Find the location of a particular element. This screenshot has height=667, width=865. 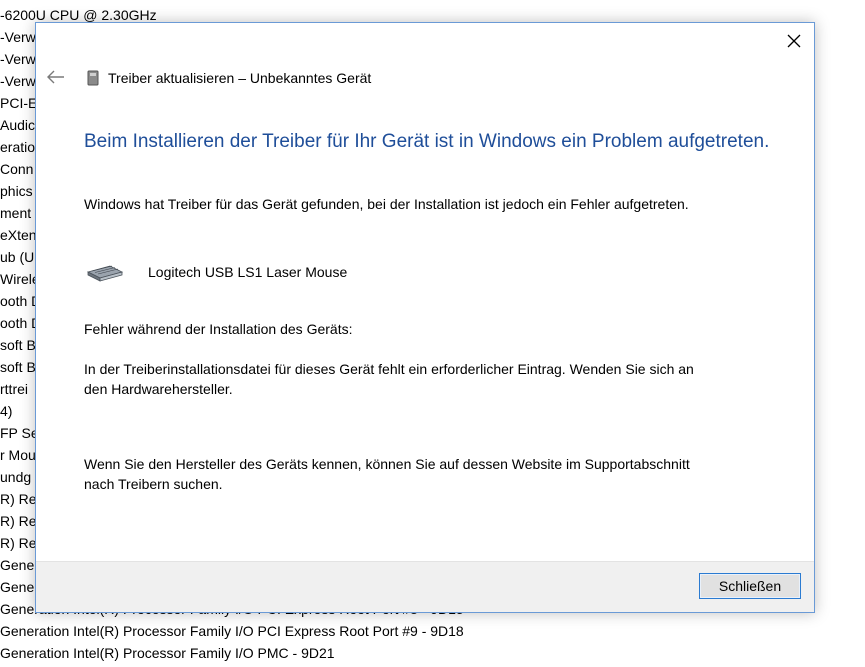

device-list-item: FP Se is located at coordinates (19, 433).